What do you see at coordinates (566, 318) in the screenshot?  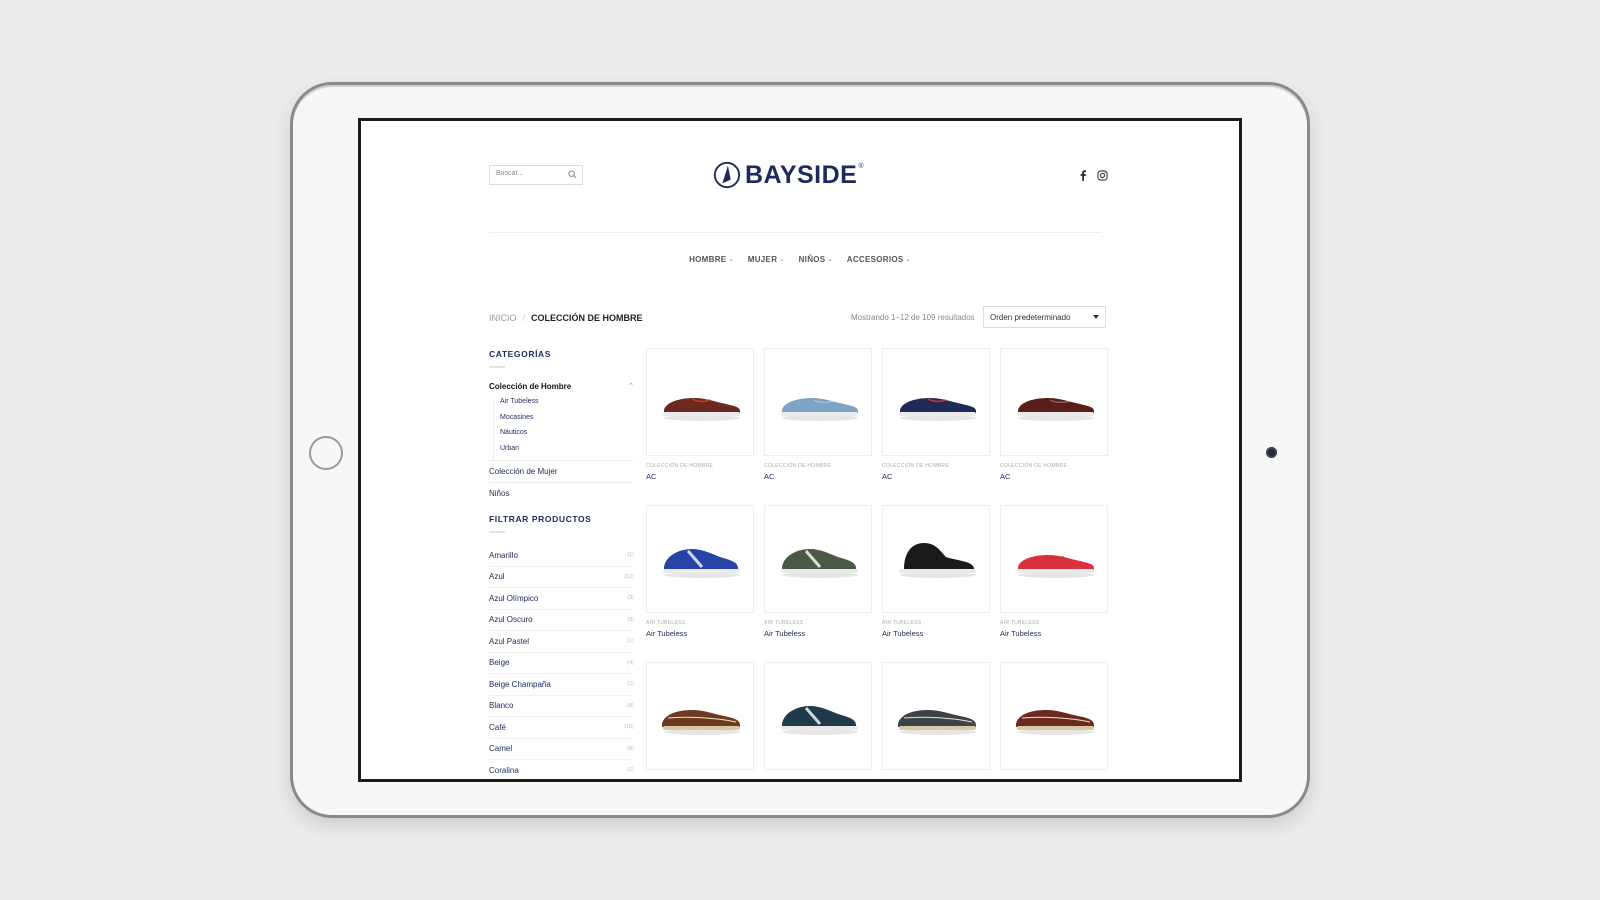 I see `breadcrumb: INICIO / COLECCIÓN DE HOMBRE` at bounding box center [566, 318].